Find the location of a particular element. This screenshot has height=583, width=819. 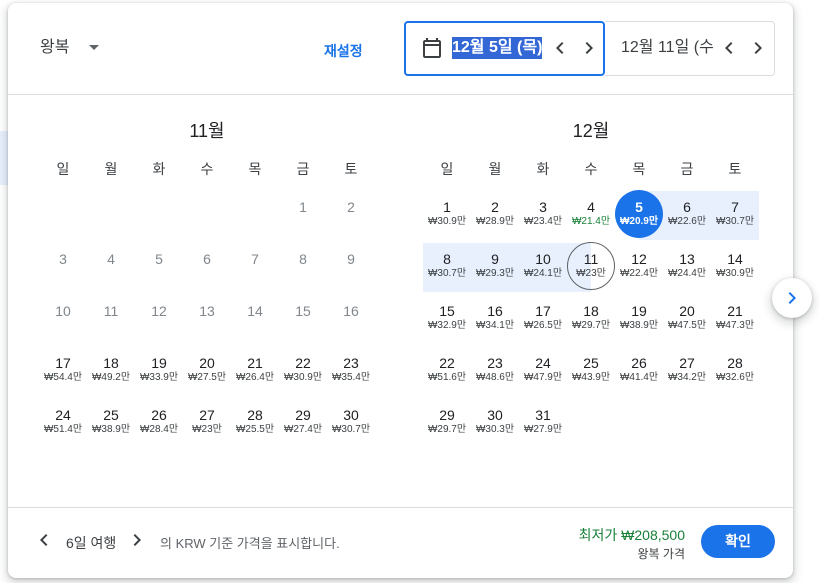

day-number: 1 is located at coordinates (447, 207).